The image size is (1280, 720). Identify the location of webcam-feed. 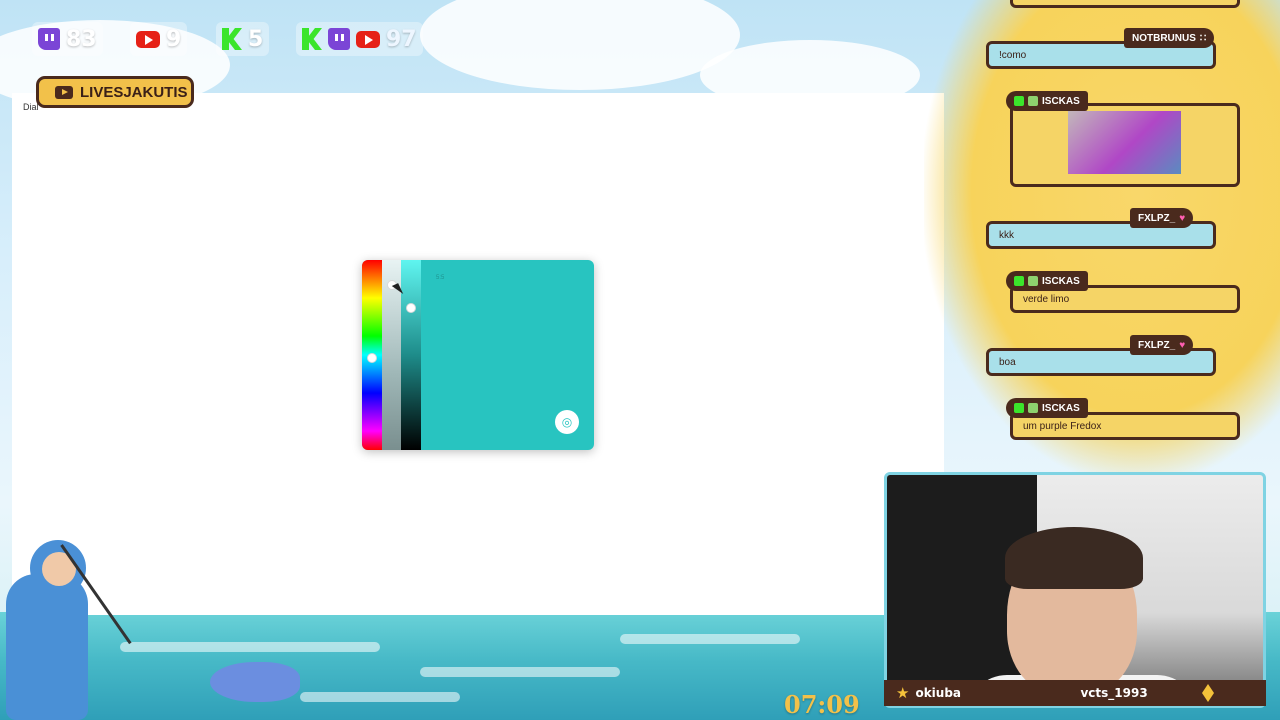
(1075, 590).